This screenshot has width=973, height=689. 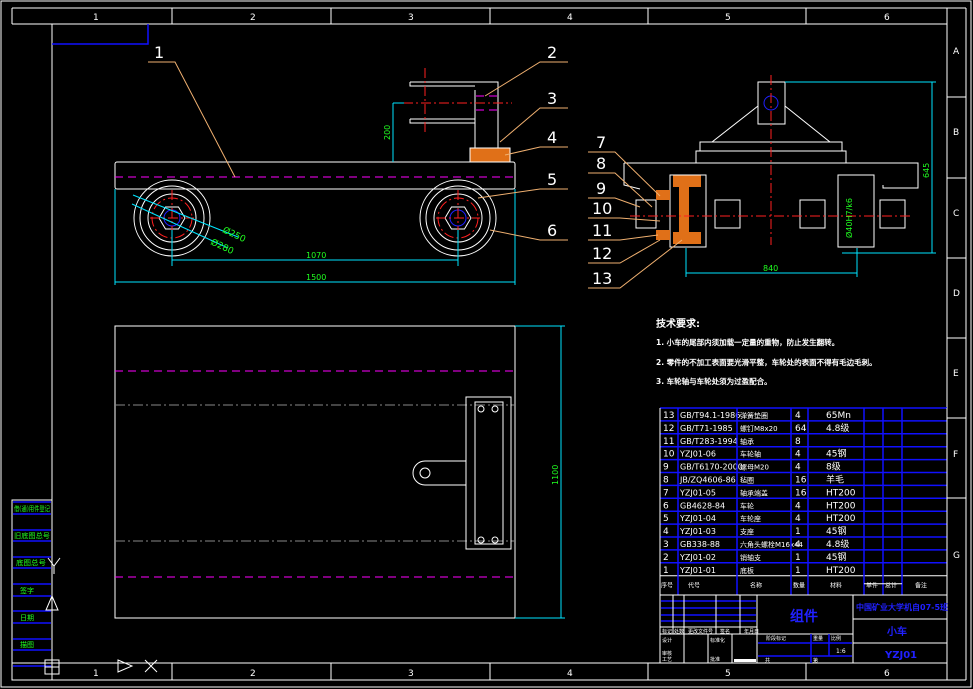 I want to click on part-name: 车轮轴, so click(x=750, y=454).